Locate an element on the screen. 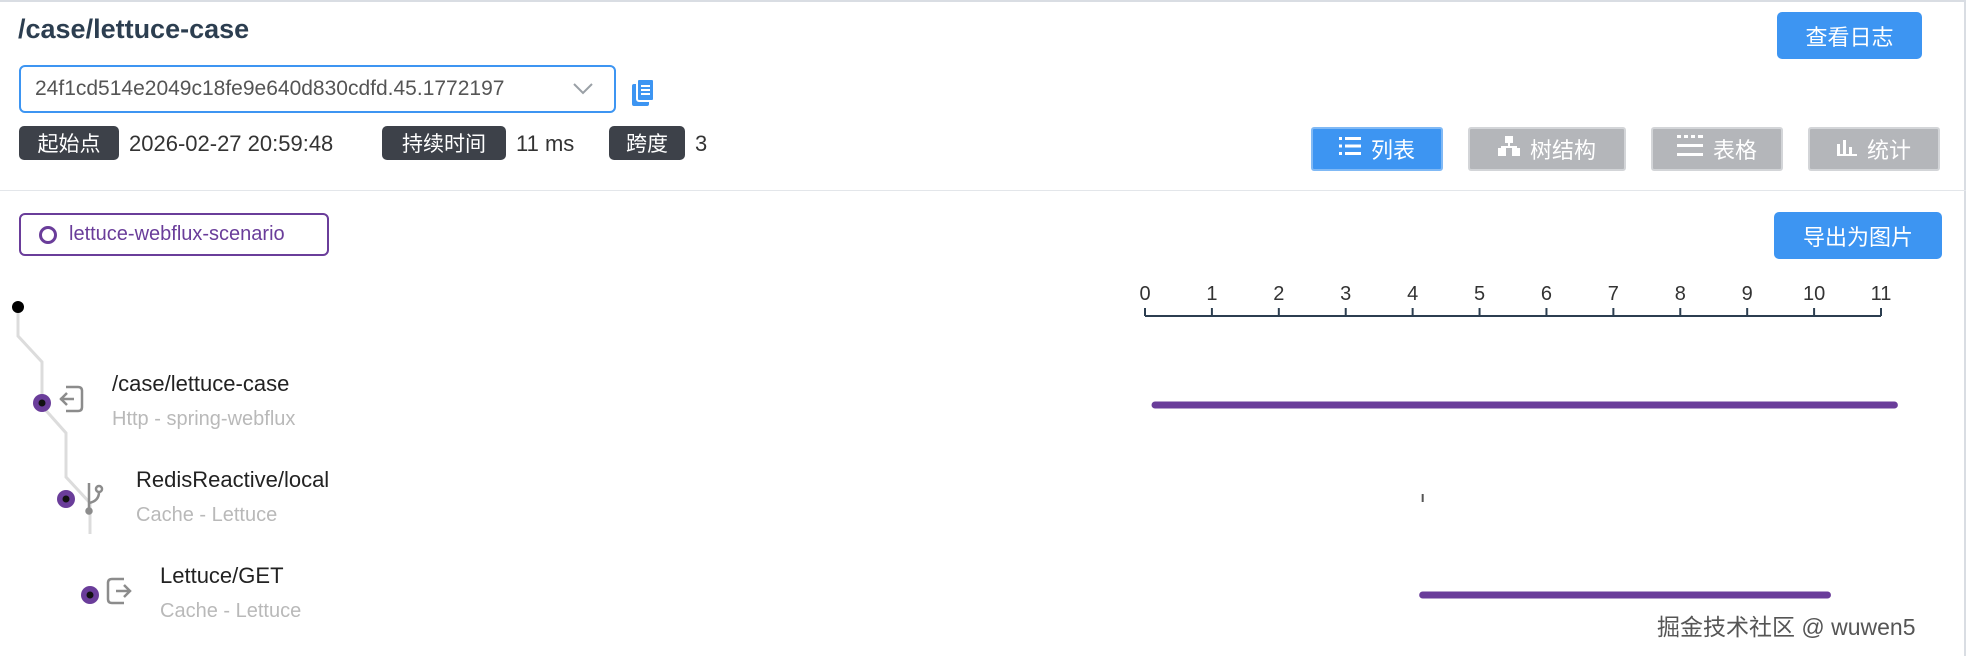 This screenshot has width=1966, height=656. export-image-button: 导出为图片 is located at coordinates (1858, 235).